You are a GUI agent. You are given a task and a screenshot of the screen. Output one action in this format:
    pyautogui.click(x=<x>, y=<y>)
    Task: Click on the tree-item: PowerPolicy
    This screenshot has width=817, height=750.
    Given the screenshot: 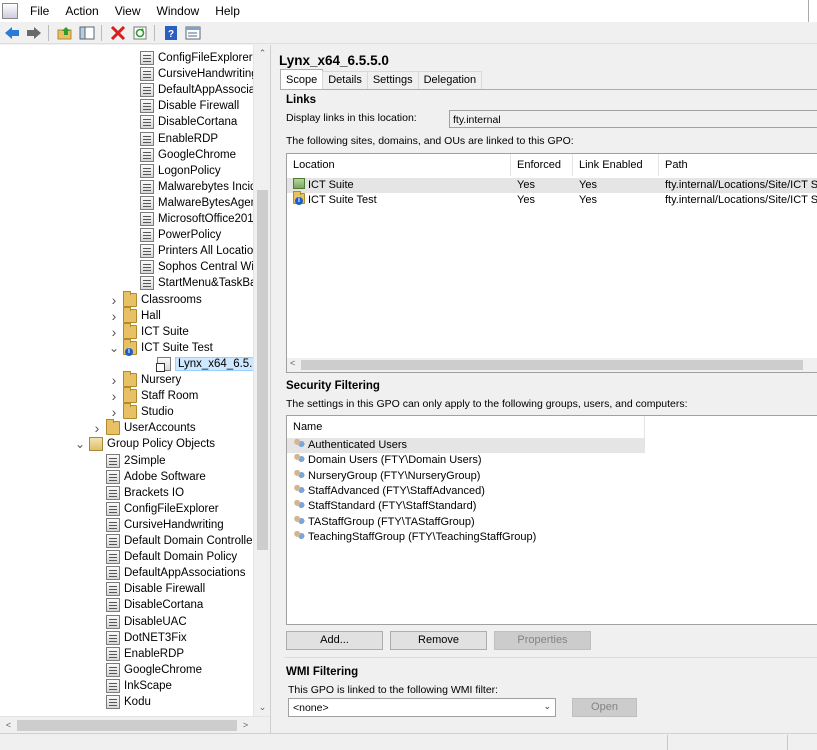 What is the action you would take?
    pyautogui.click(x=173, y=235)
    